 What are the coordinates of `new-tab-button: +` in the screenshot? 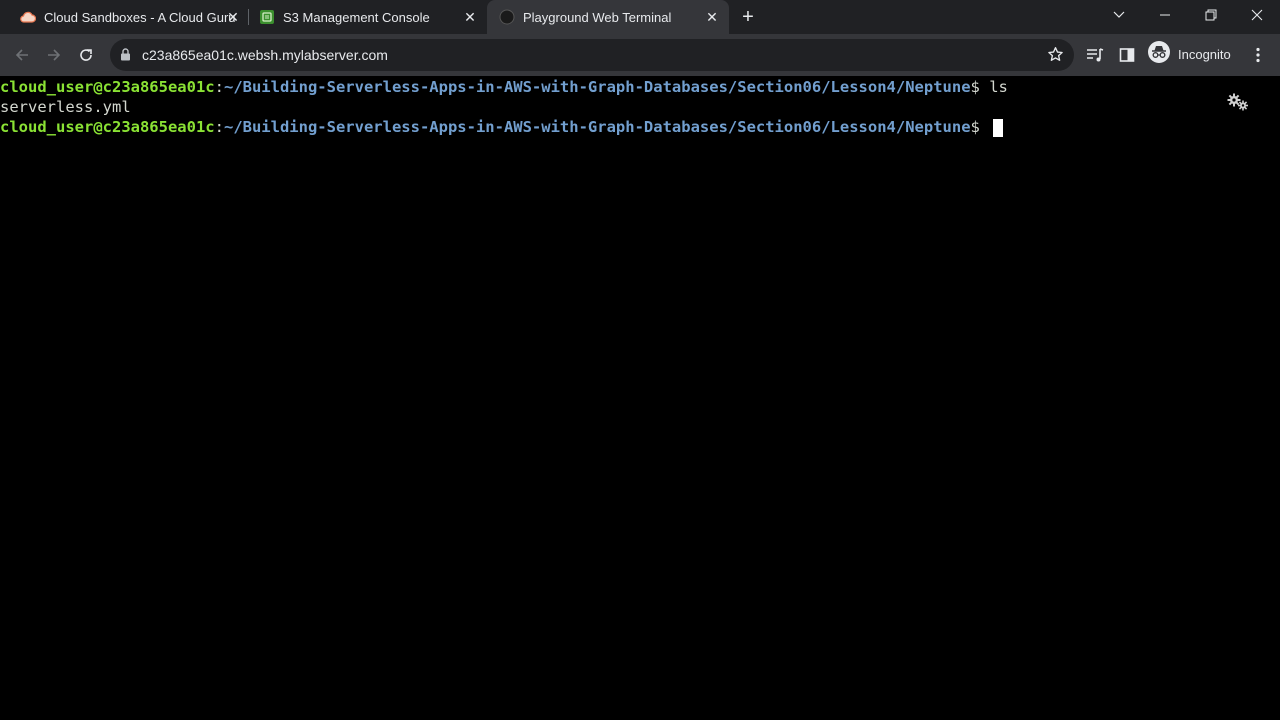 It's located at (748, 17).